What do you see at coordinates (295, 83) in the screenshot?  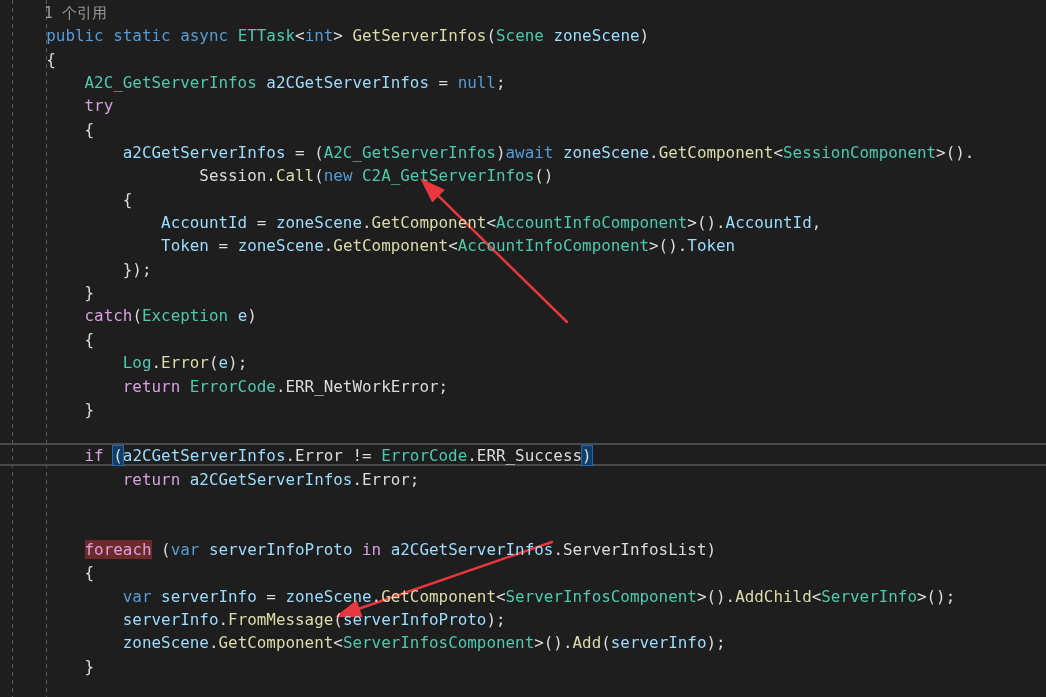 I see `code-line: A2C_GetServerInfos a2CGetServerInfos = null;` at bounding box center [295, 83].